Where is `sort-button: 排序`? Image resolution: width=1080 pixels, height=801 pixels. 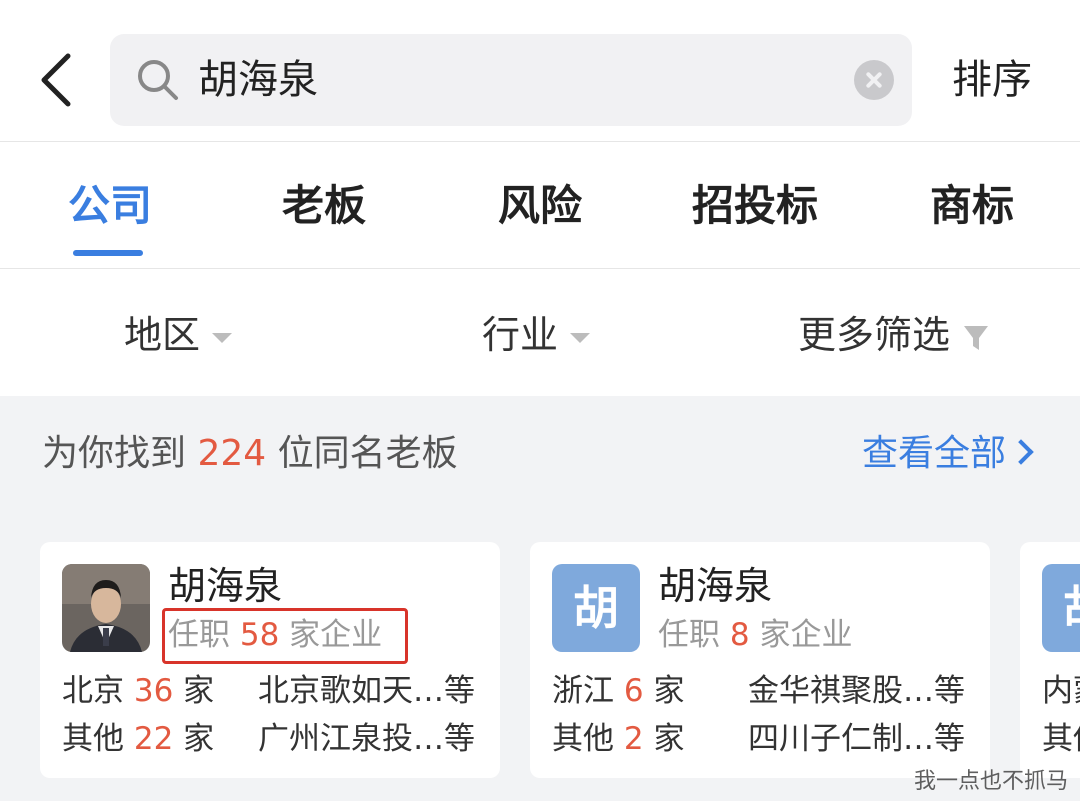 sort-button: 排序 is located at coordinates (992, 80).